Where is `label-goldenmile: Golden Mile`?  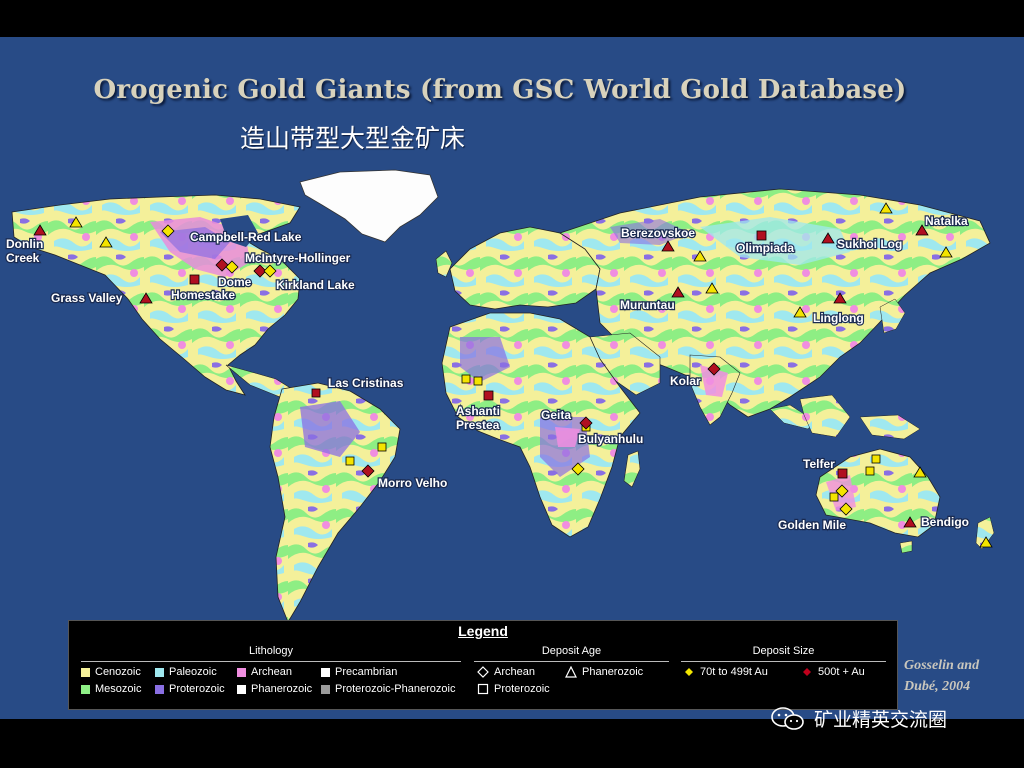
label-goldenmile: Golden Mile is located at coordinates (812, 525).